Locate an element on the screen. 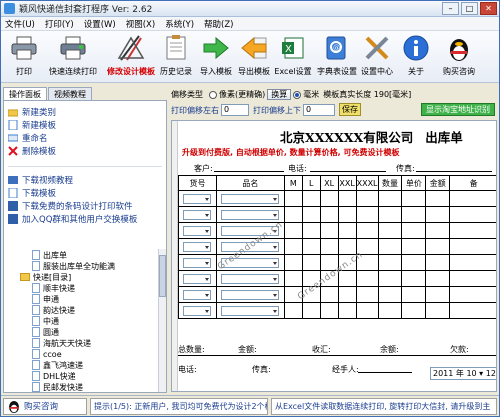 This screenshot has height=417, width=500. new-template-link: 新建模板 is located at coordinates (85, 124).